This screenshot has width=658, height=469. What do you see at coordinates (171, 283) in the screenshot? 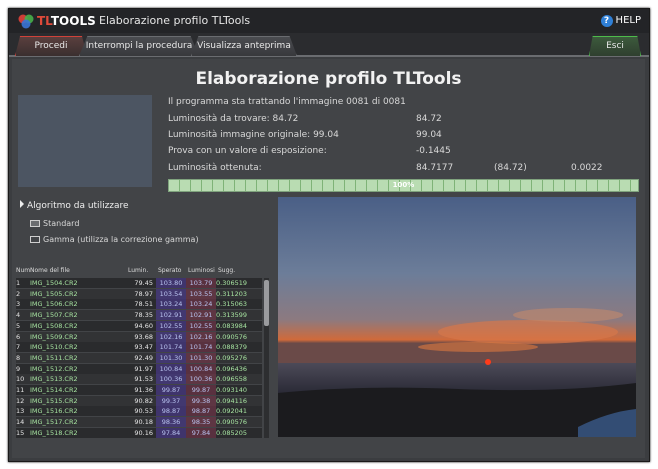
I see `cell-sperato: 103.80` at bounding box center [171, 283].